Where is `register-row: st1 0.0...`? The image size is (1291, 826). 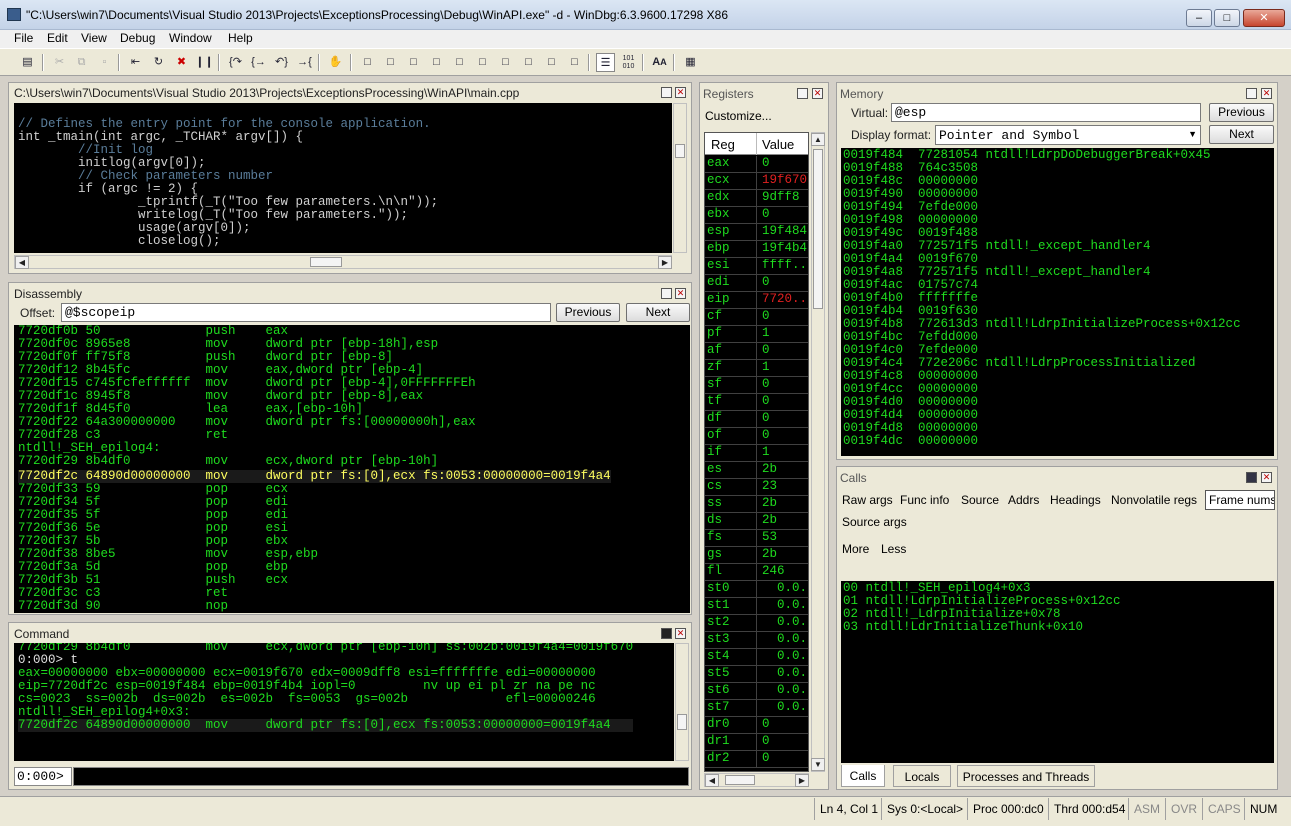 register-row: st1 0.0... is located at coordinates (756, 606).